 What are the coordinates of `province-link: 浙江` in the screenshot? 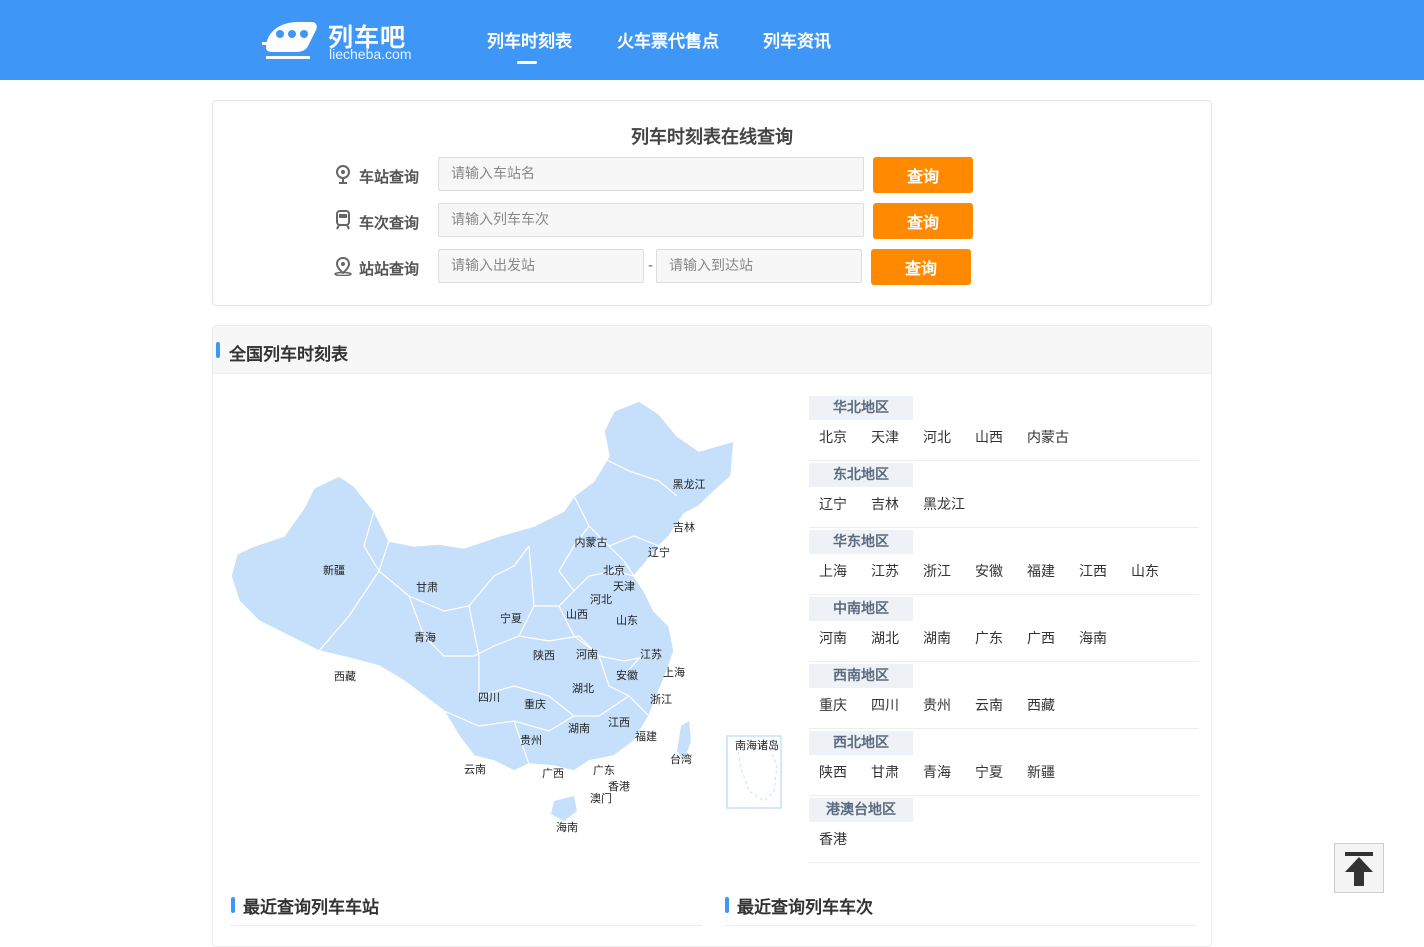 It's located at (949, 571).